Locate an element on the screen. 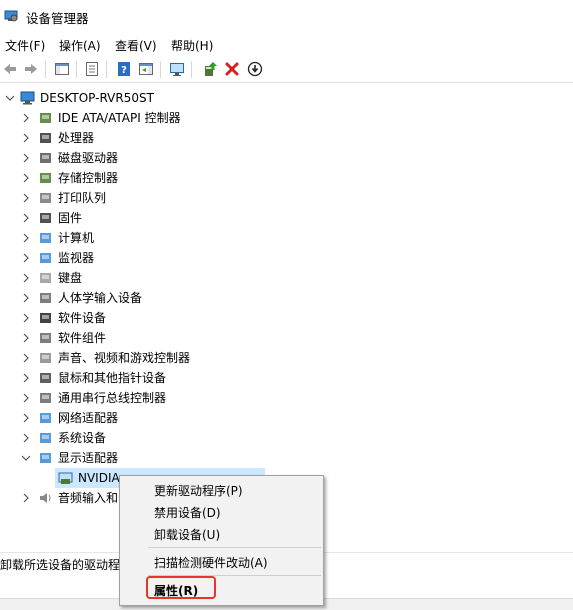 The width and height of the screenshot is (573, 610). storage-controller-icon is located at coordinates (45, 178).